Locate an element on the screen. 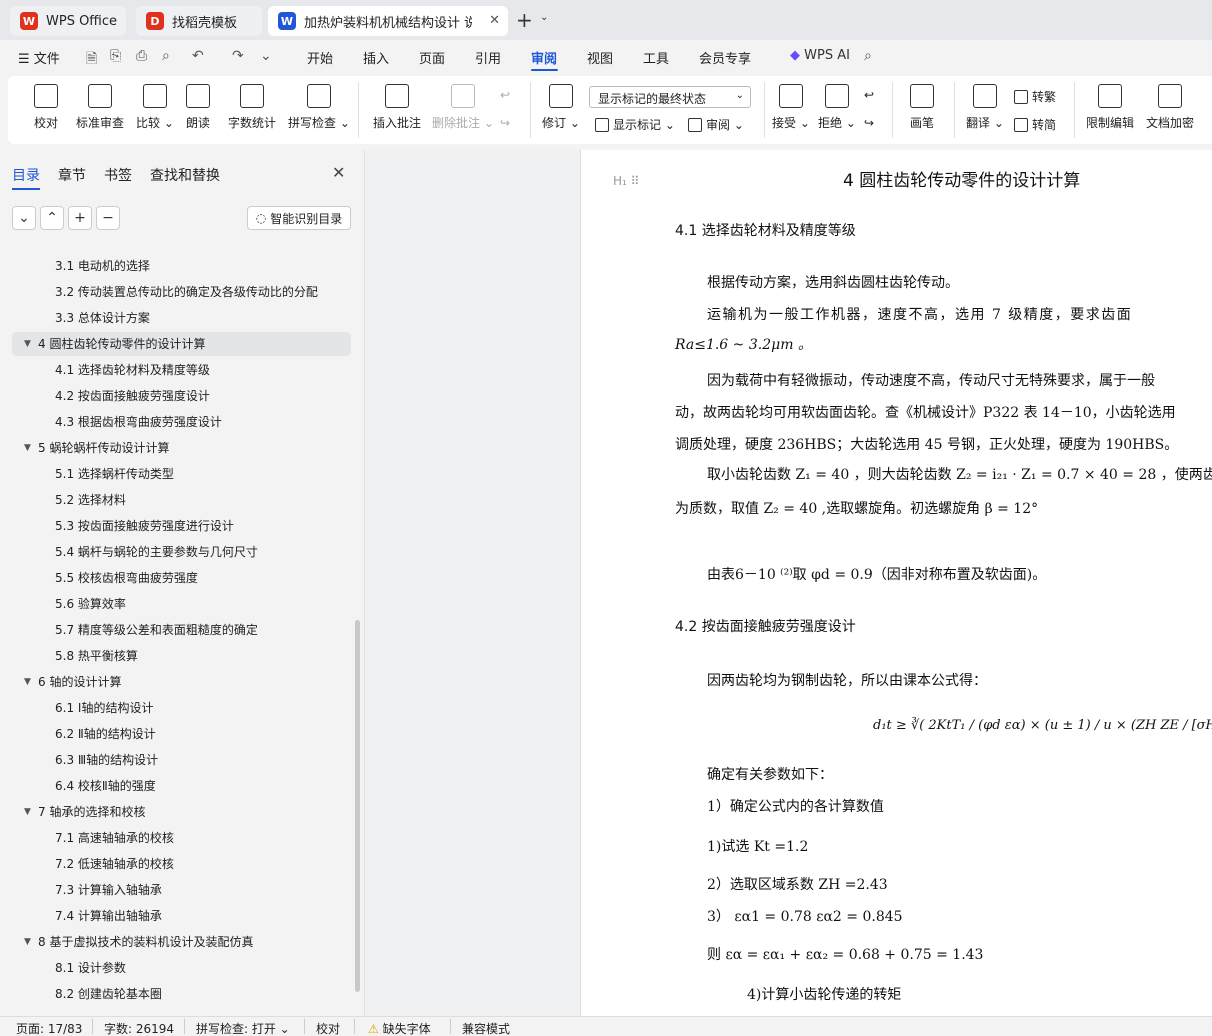 The width and height of the screenshot is (1212, 1036). toc-item: 5.1 选择蜗杆传动类型 is located at coordinates (181, 474).